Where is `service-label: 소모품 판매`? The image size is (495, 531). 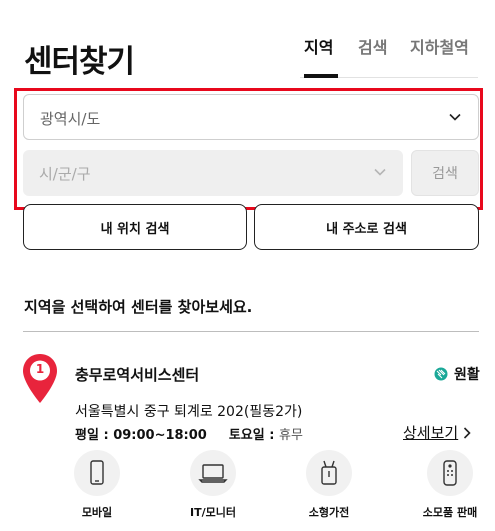
service-label: 소모품 판매 is located at coordinates (450, 512).